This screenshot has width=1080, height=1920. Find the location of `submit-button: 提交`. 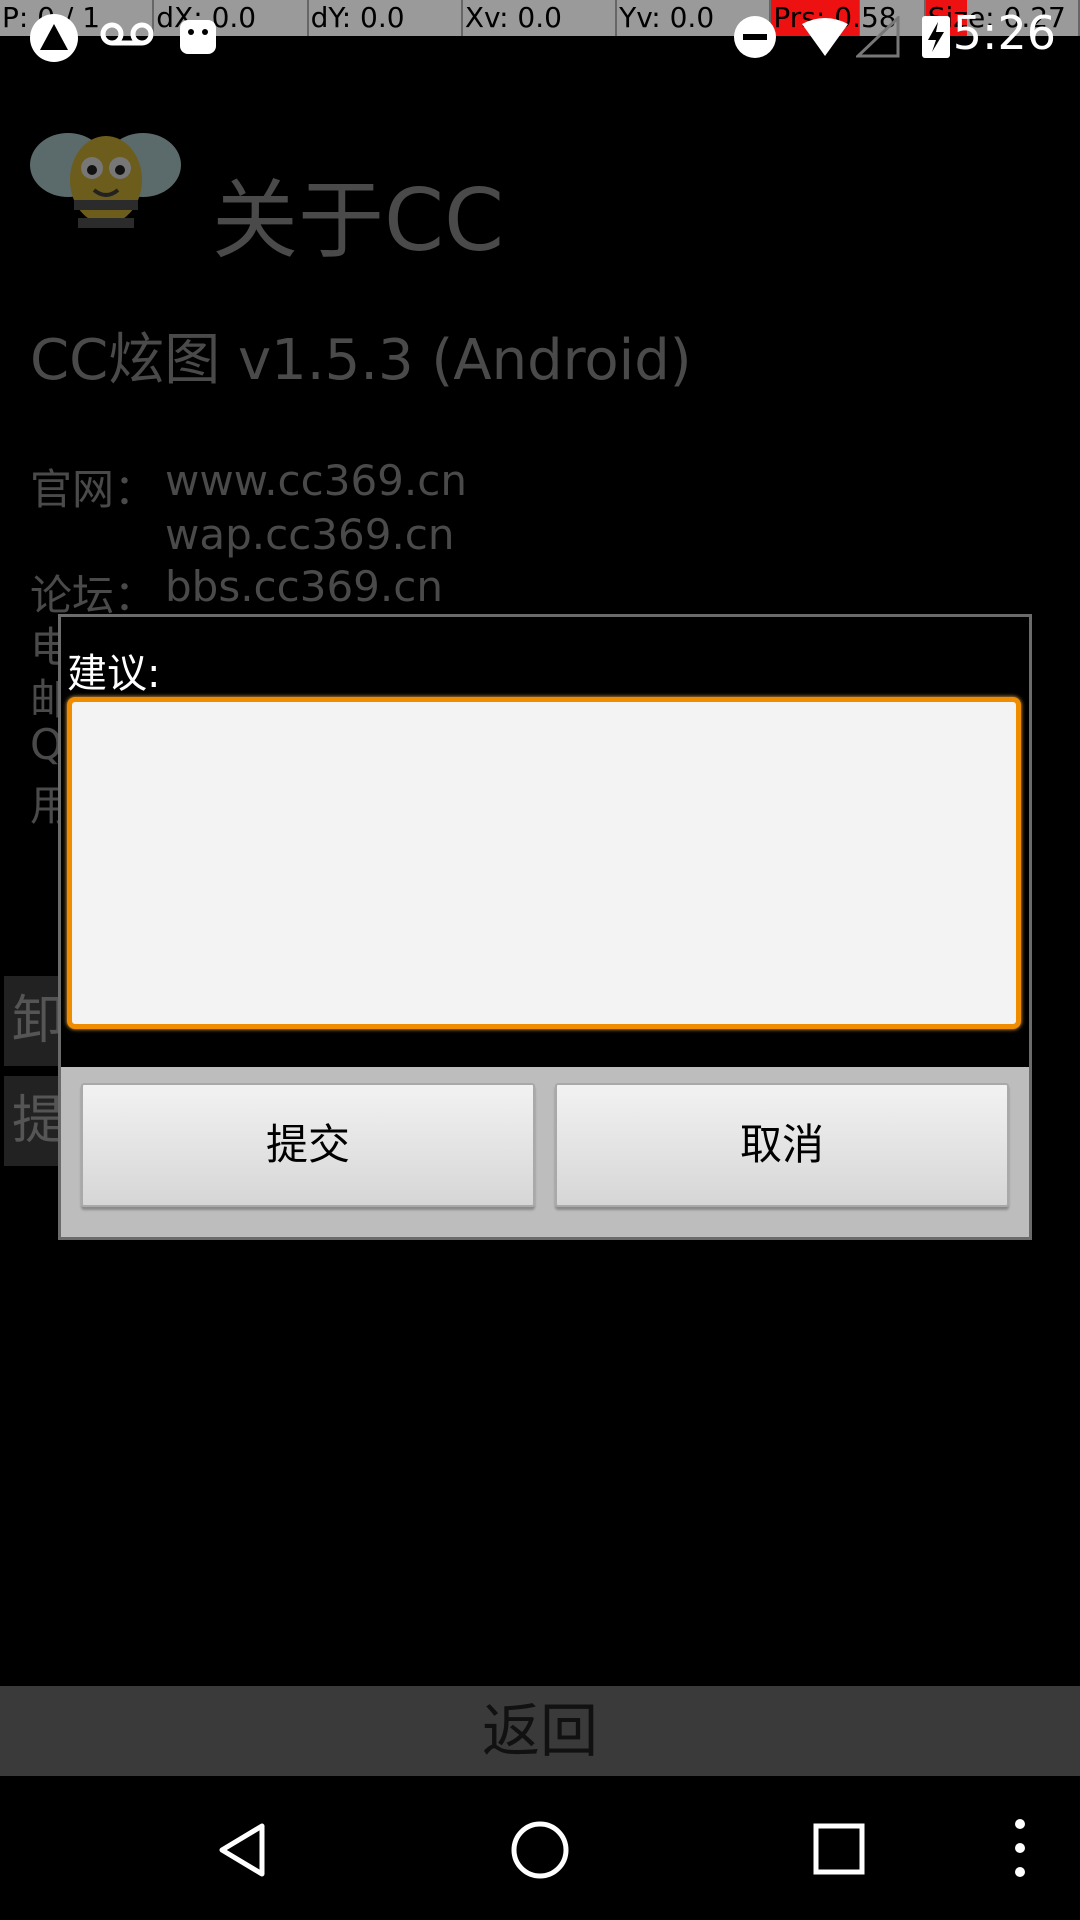

submit-button: 提交 is located at coordinates (308, 1145).